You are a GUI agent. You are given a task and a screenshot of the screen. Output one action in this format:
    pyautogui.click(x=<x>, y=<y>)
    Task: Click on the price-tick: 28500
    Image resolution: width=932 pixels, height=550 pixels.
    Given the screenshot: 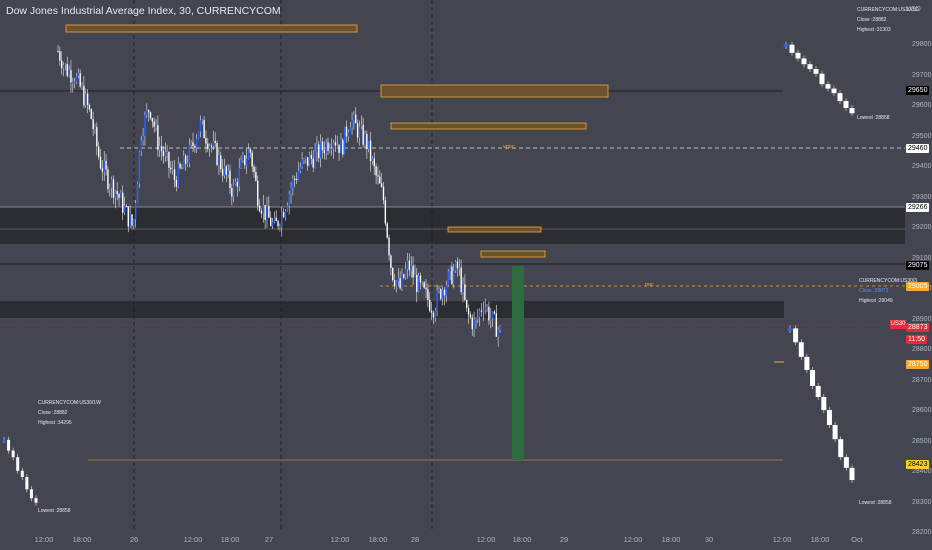 What is the action you would take?
    pyautogui.click(x=922, y=441)
    